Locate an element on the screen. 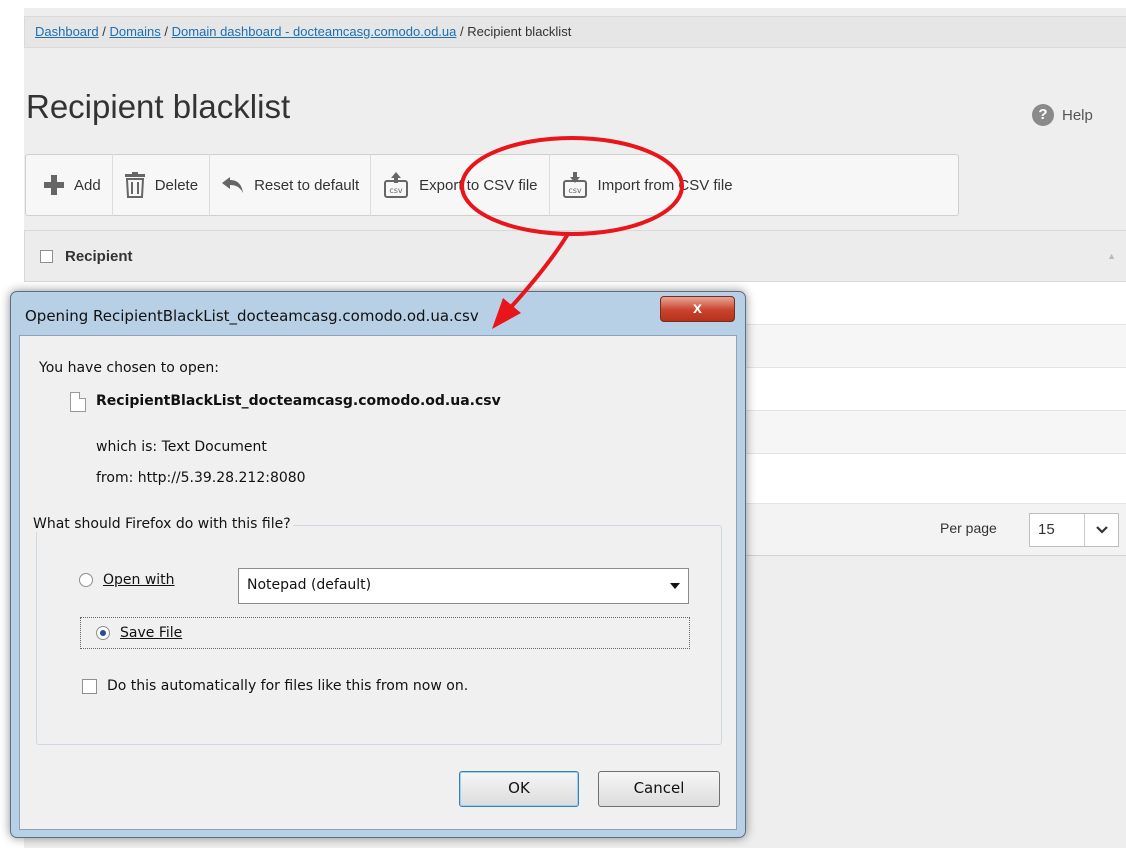  save-file-radio is located at coordinates (103, 633).